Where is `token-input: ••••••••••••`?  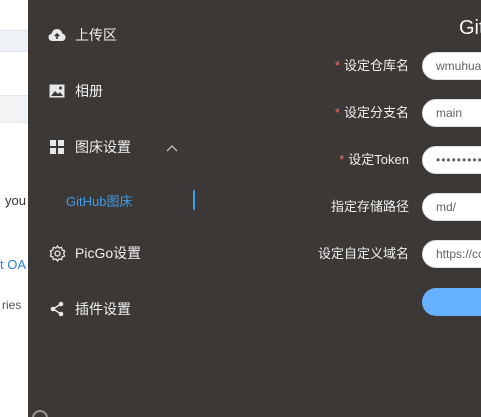 token-input: •••••••••••• is located at coordinates (451, 160).